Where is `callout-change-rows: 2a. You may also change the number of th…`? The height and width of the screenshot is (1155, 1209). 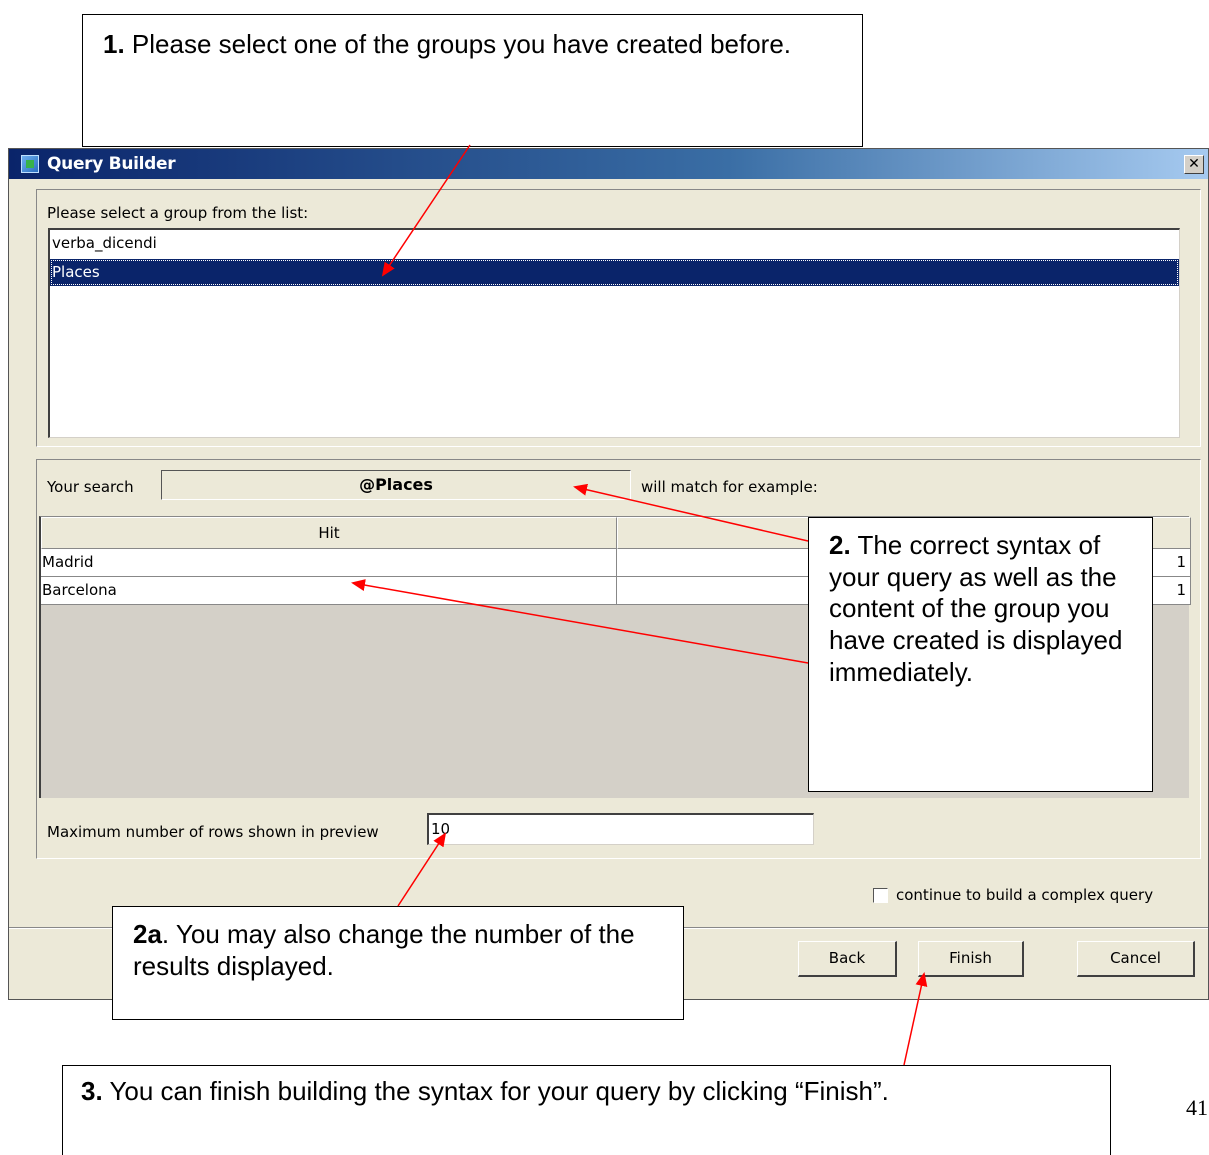
callout-change-rows: 2a. You may also change the number of th… is located at coordinates (398, 963).